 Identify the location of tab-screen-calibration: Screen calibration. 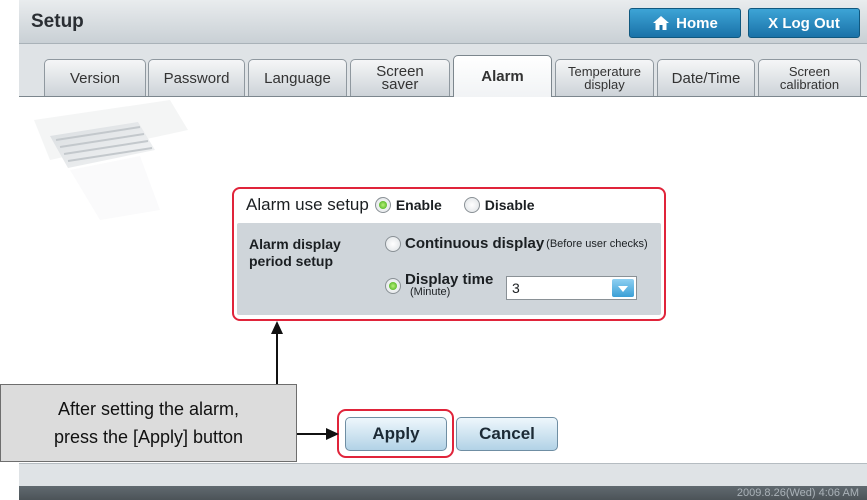
(809, 77).